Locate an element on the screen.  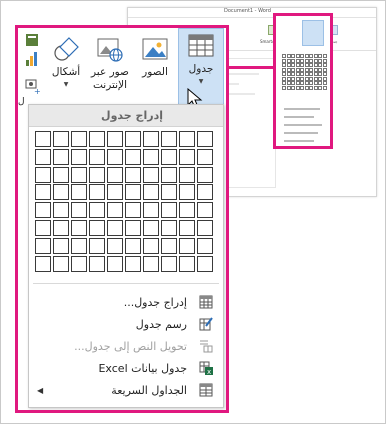
quick-tables-label: الجداول السريعة is located at coordinates (149, 390).